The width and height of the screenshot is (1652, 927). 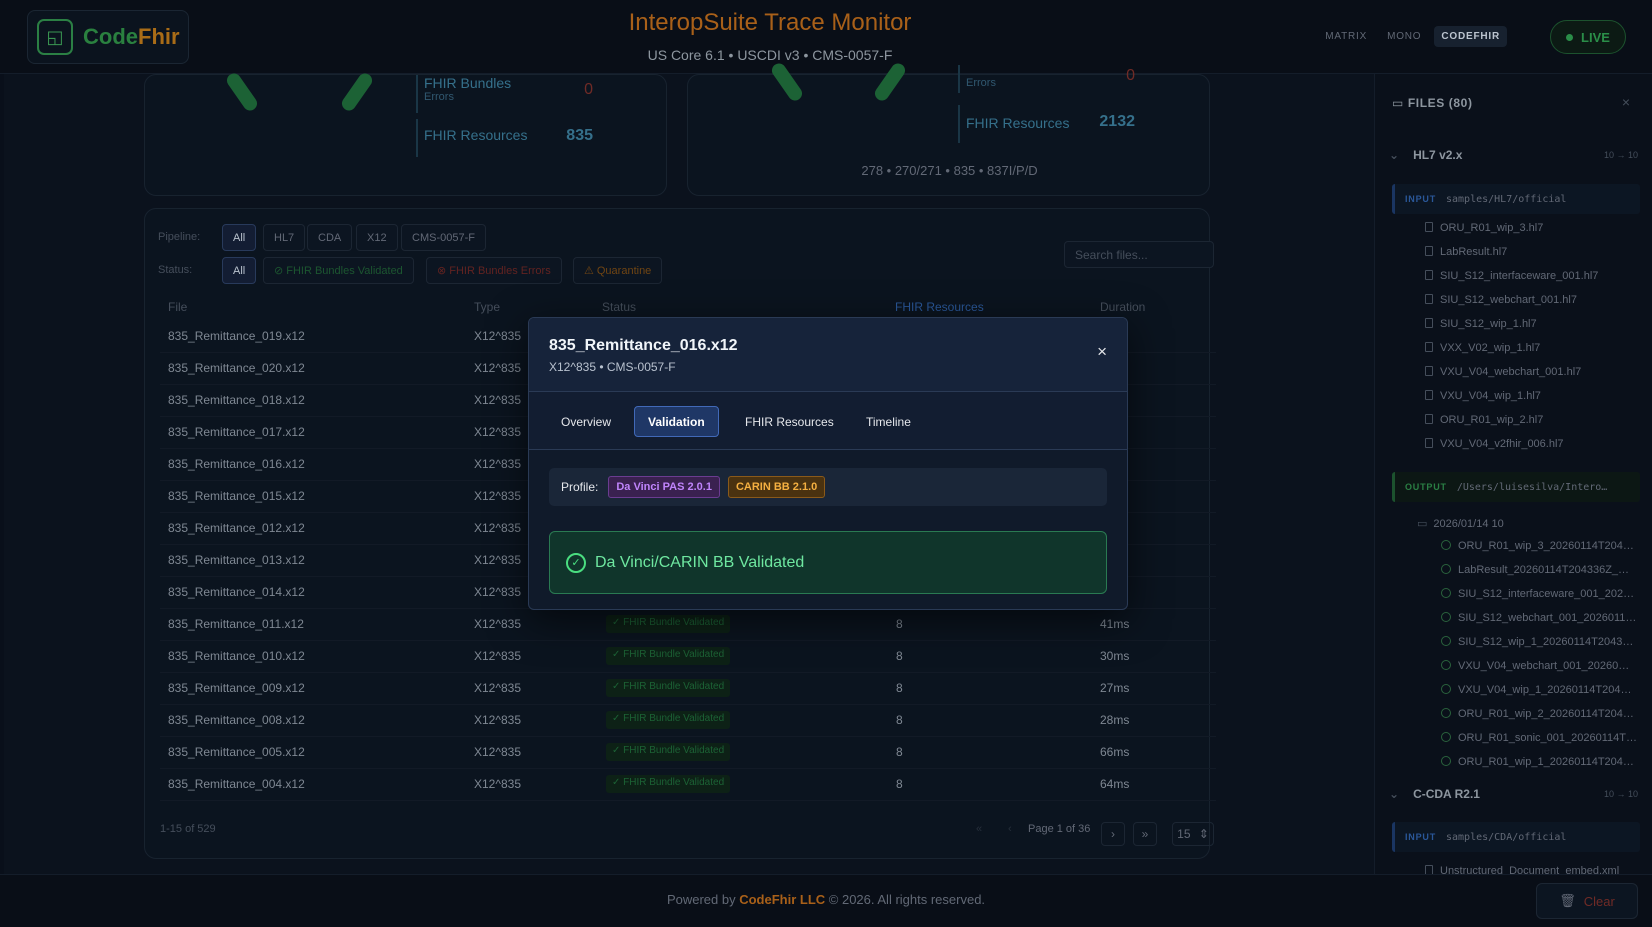 I want to click on check-circle-icon: ✓, so click(x=576, y=562).